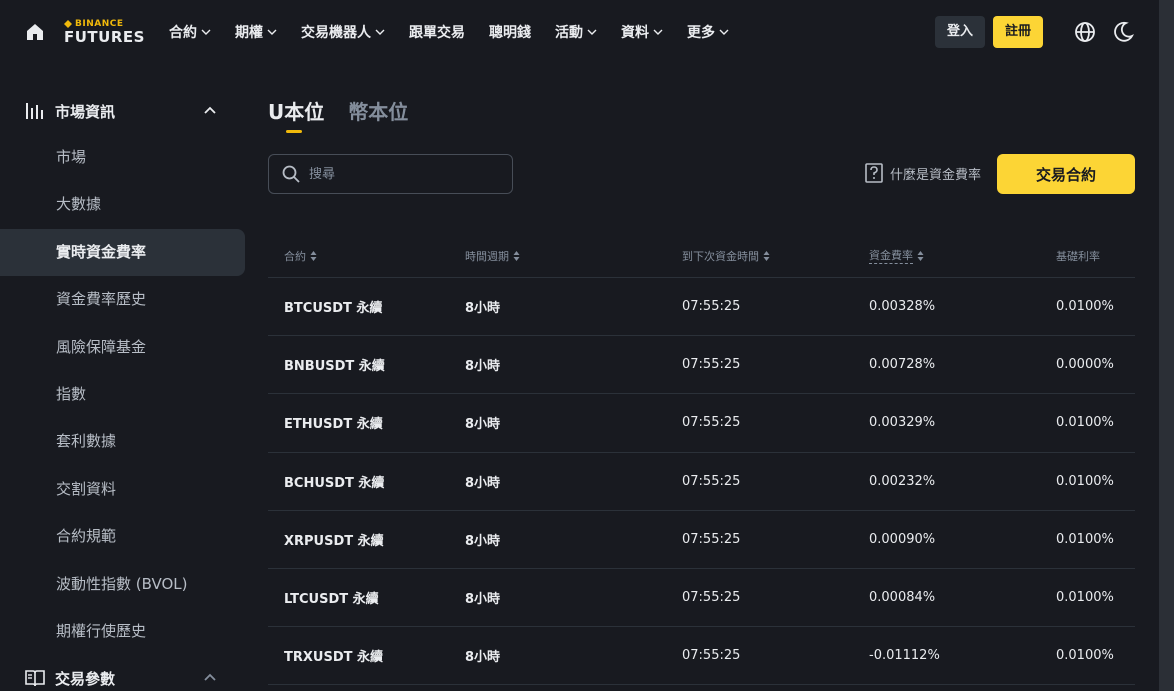 The image size is (1174, 691). I want to click on nav-item-label: 資料, so click(634, 33).